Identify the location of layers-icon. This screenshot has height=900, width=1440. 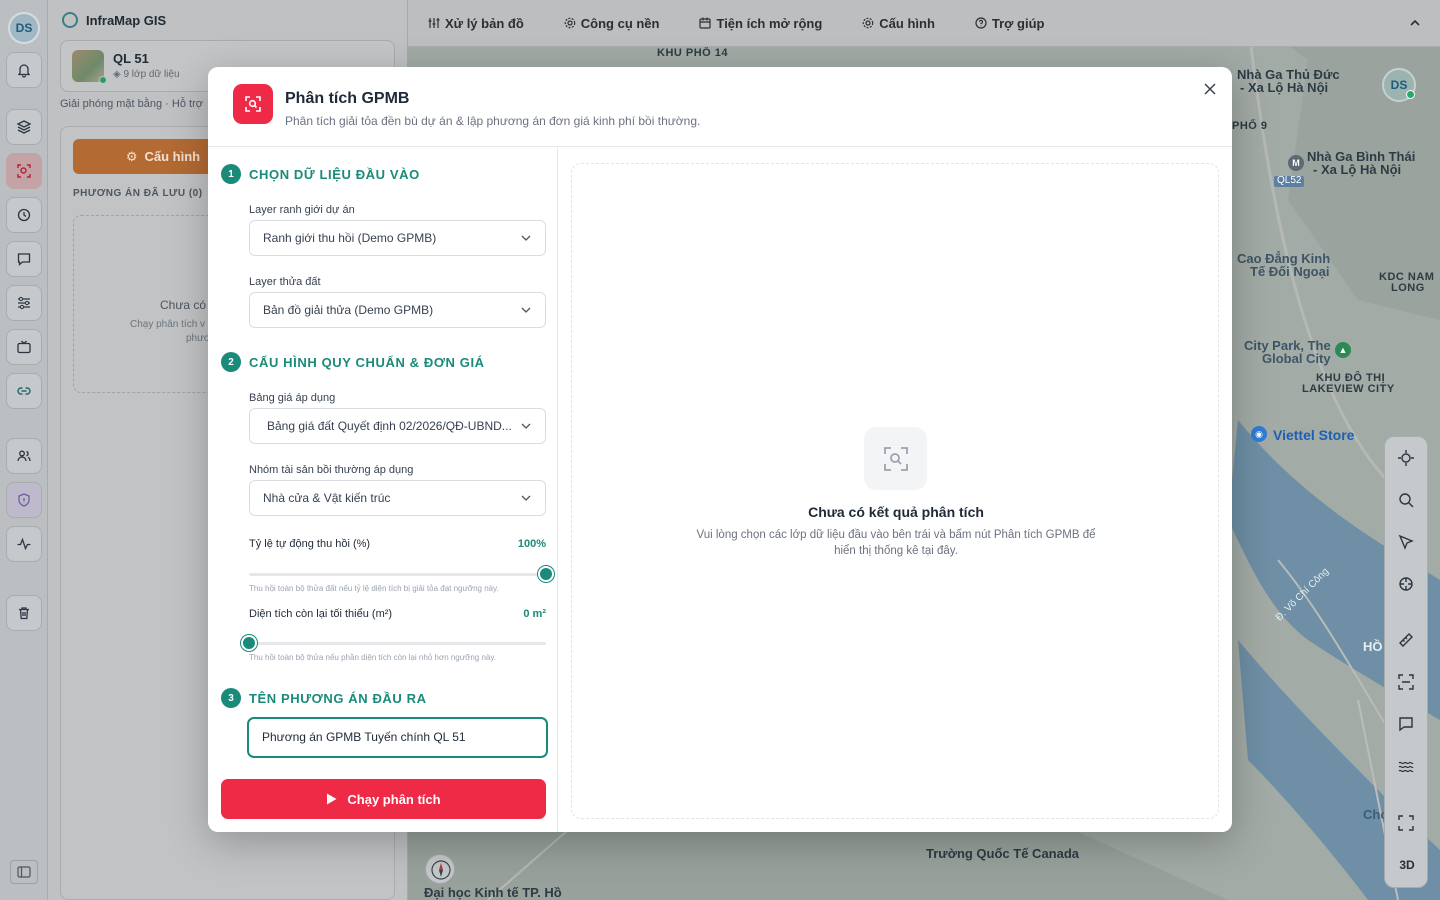
(24, 127).